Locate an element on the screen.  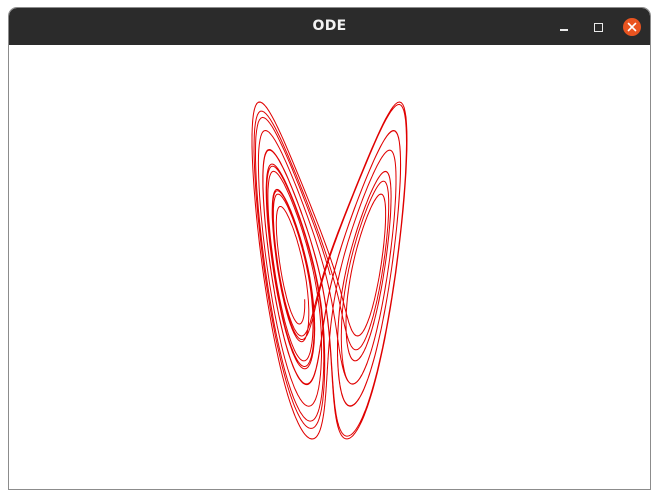
close-button is located at coordinates (632, 27).